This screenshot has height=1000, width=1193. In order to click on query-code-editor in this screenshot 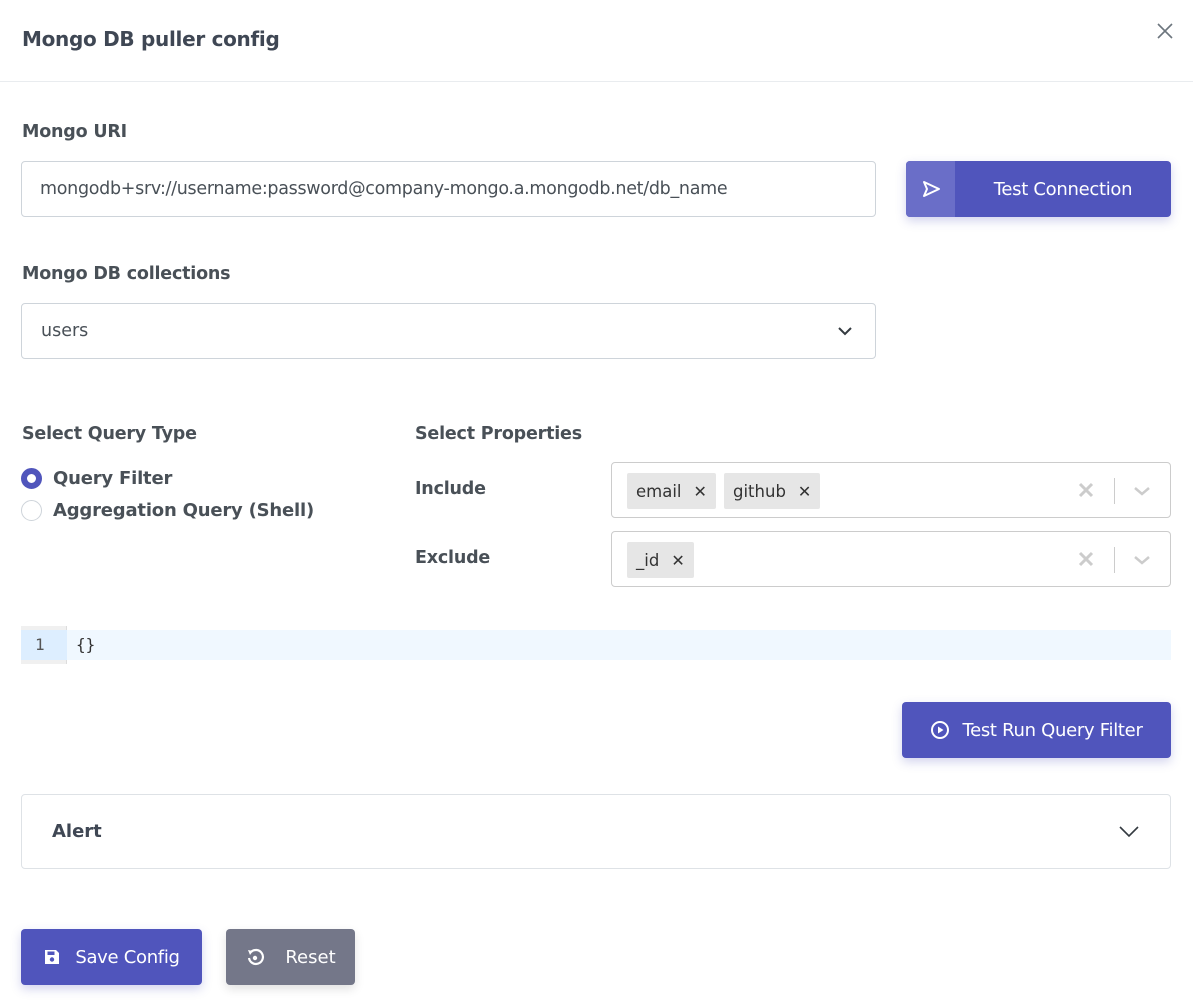, I will do `click(596, 645)`.